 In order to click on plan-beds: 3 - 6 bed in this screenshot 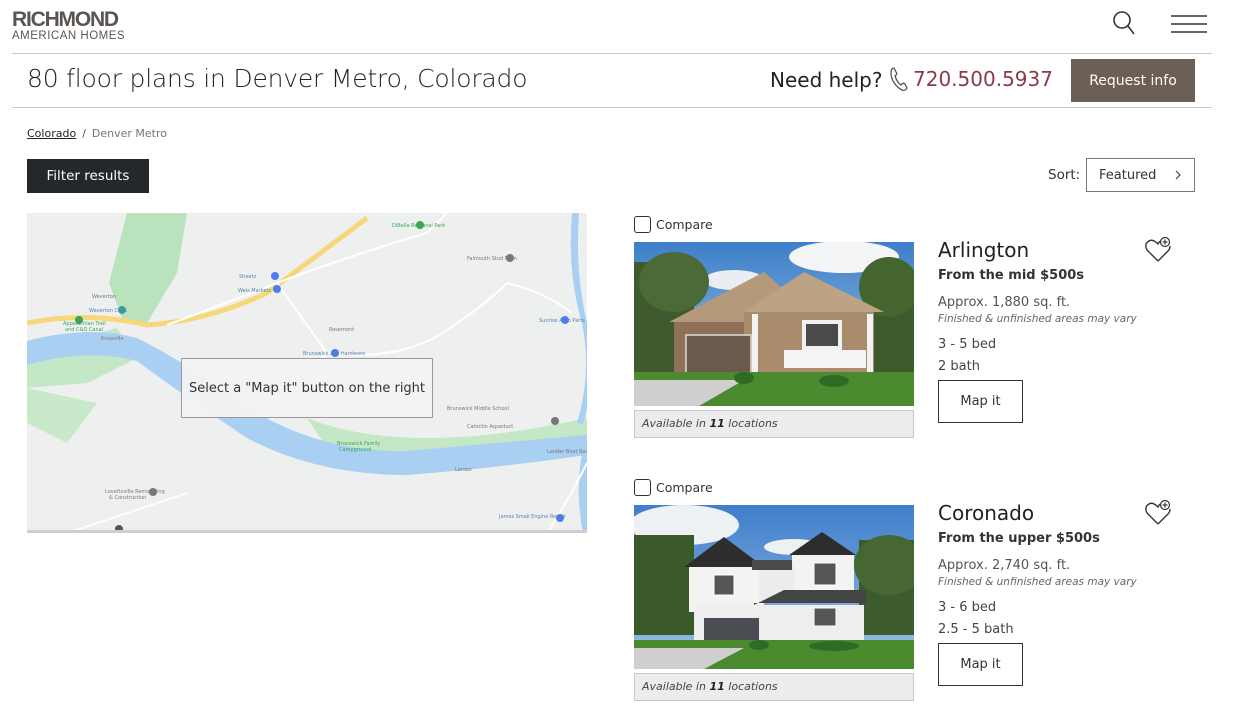, I will do `click(967, 607)`.